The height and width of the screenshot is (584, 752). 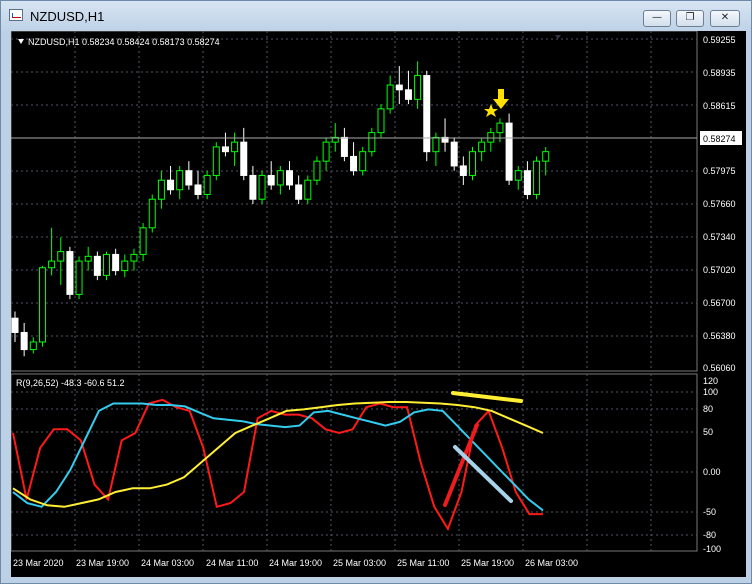 I want to click on time-tick: 23 Mar 2020, so click(x=38, y=563).